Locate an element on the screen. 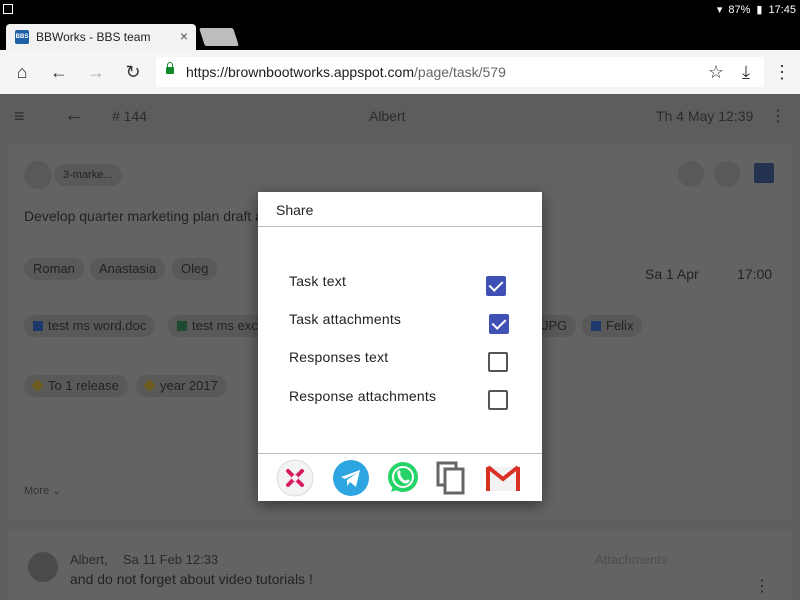 Image resolution: width=800 pixels, height=600 pixels. tab-strip: BBS BBWorks - BBS team × is located at coordinates (400, 35).